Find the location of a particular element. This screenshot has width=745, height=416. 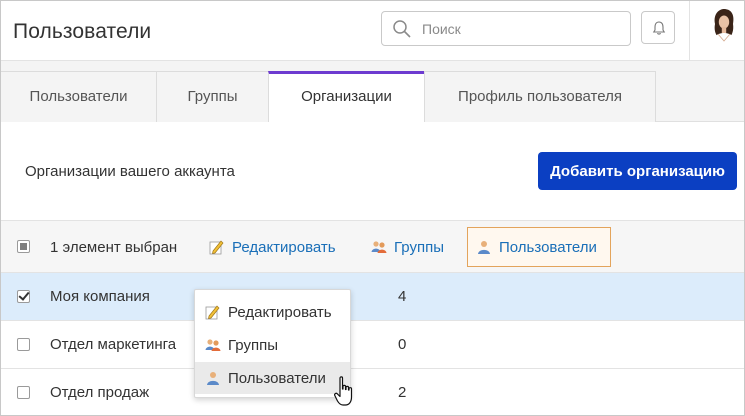

row-context-menu: Редактировать Группы Пользователи is located at coordinates (272, 343).